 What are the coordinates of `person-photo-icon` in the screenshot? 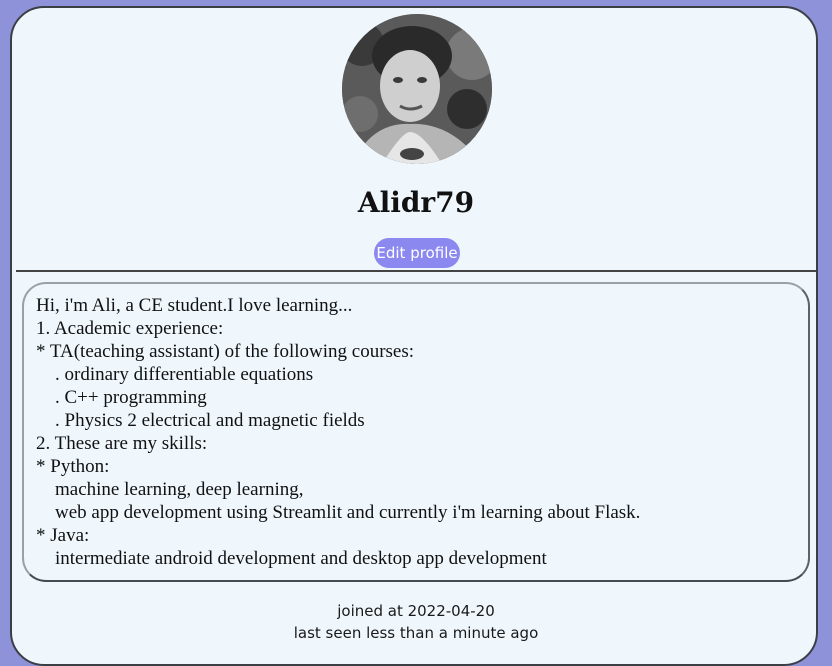 It's located at (417, 89).